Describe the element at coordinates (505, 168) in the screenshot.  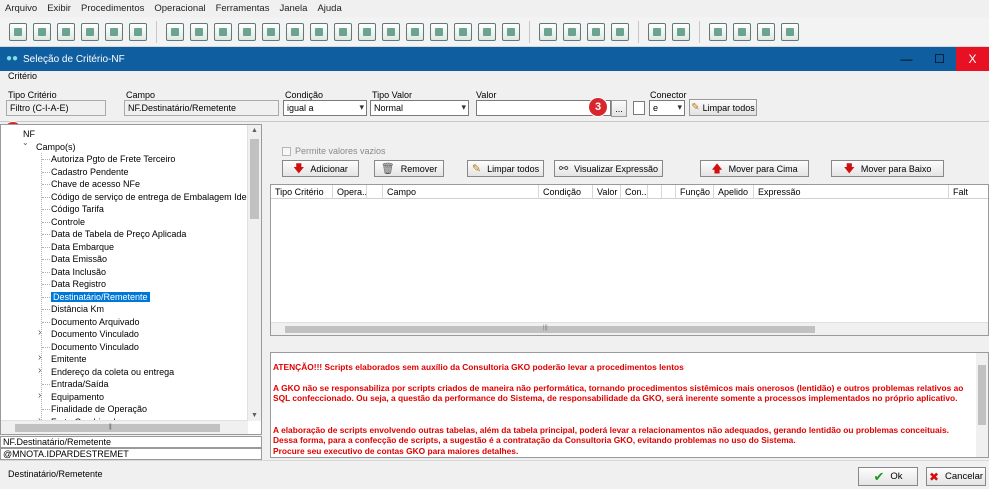
I see `limpar-todos-button: ✎ Limpar todos` at that location.